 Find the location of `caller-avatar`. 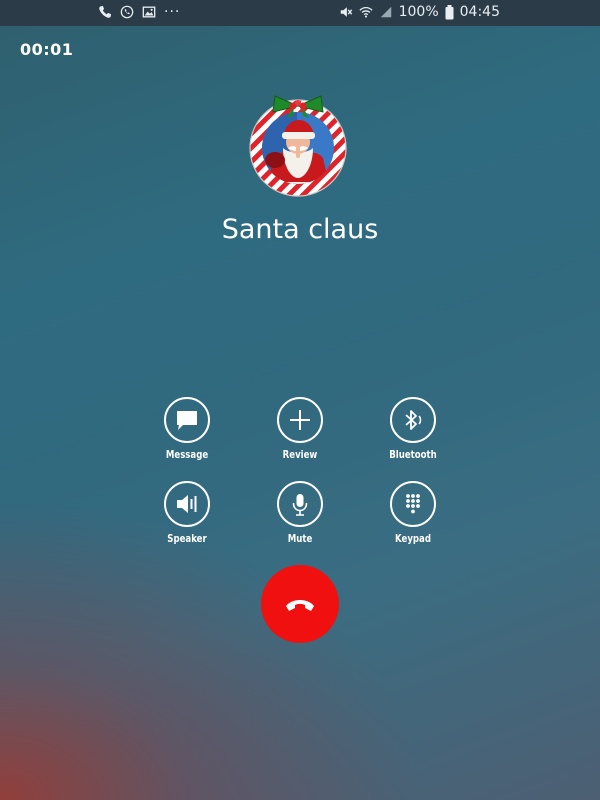

caller-avatar is located at coordinates (300, 146).